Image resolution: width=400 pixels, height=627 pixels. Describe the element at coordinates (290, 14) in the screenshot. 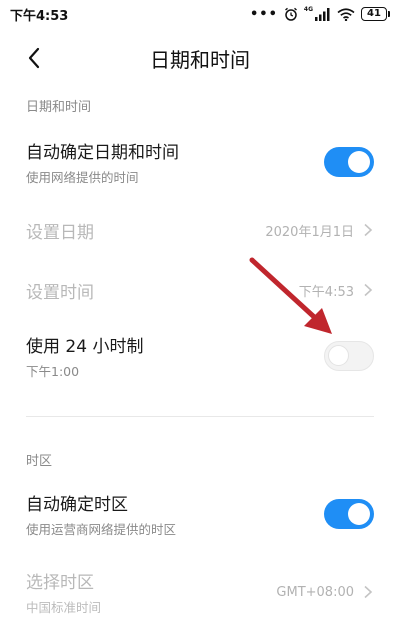

I see `alarm-icon` at that location.